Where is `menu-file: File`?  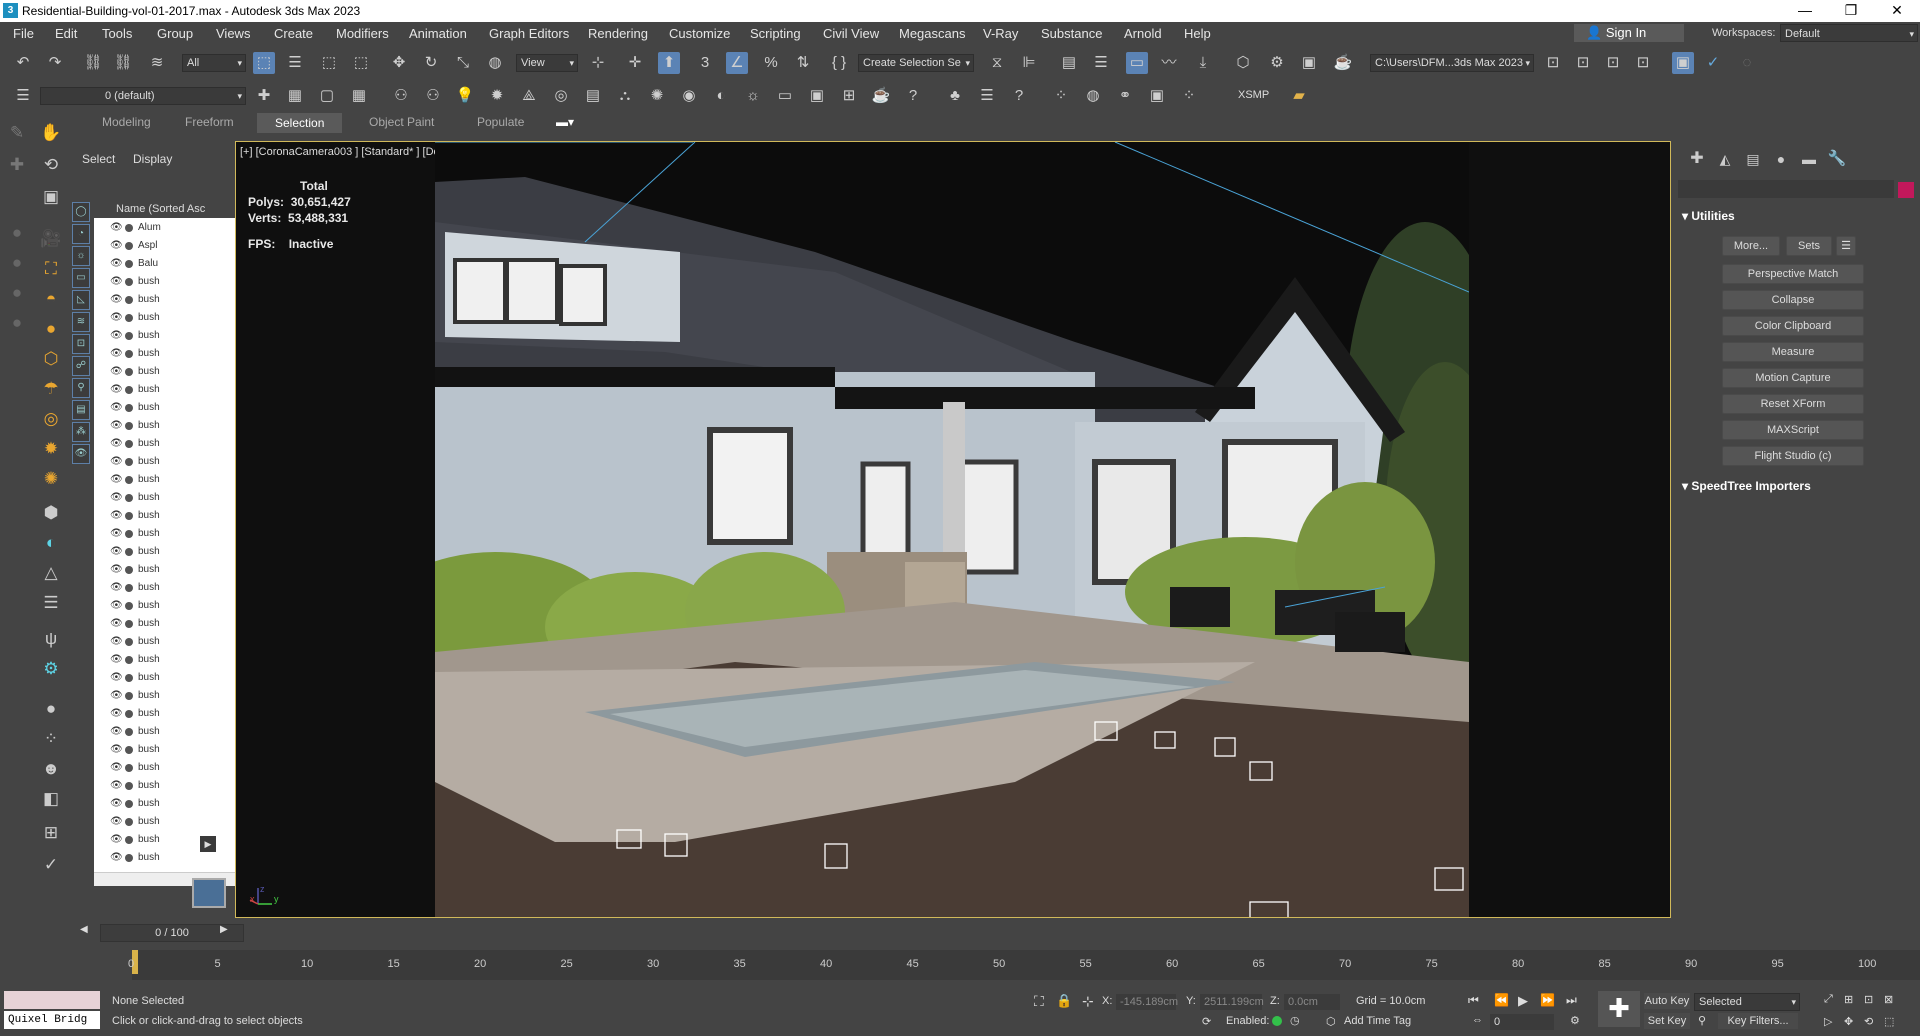
menu-file: File is located at coordinates (23, 33).